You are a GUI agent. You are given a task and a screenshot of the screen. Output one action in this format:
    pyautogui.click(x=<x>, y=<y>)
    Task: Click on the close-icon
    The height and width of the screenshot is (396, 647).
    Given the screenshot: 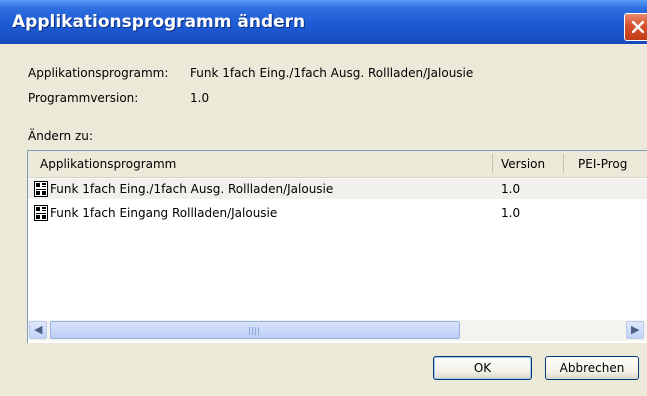 What is the action you would take?
    pyautogui.click(x=638, y=27)
    